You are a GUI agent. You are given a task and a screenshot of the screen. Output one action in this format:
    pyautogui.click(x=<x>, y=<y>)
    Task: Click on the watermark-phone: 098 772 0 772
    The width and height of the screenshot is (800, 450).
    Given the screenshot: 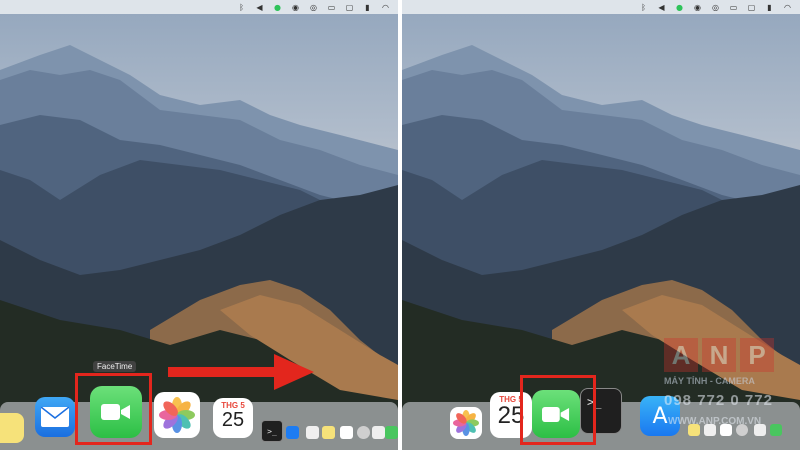 What is the action you would take?
    pyautogui.click(x=718, y=400)
    